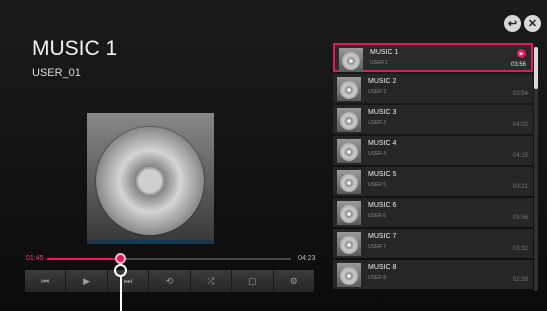  What do you see at coordinates (382, 112) in the screenshot?
I see `playlist-item-title: MUSIC 3` at bounding box center [382, 112].